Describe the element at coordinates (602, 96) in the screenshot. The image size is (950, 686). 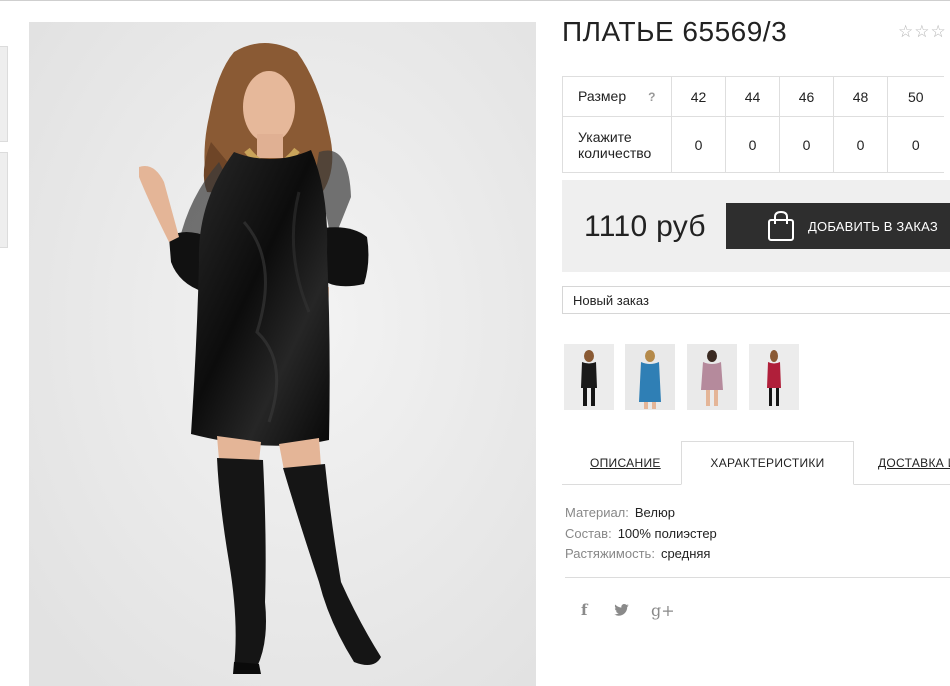
I see `size-label: Размер` at that location.